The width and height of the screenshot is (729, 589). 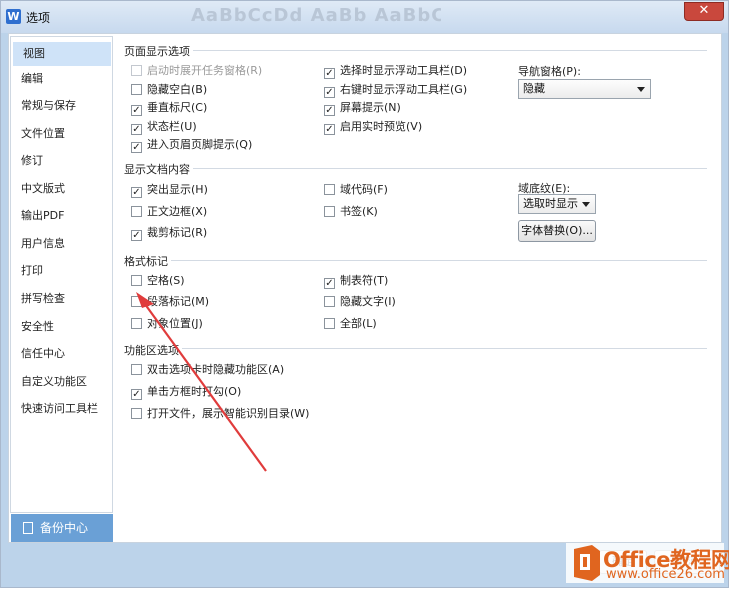 I want to click on annotation-arrow-icon, so click(x=201, y=382).